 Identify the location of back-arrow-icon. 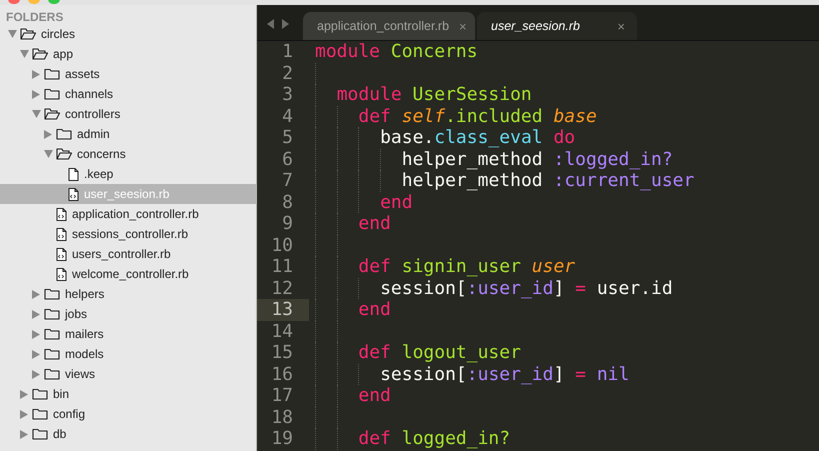
(271, 24).